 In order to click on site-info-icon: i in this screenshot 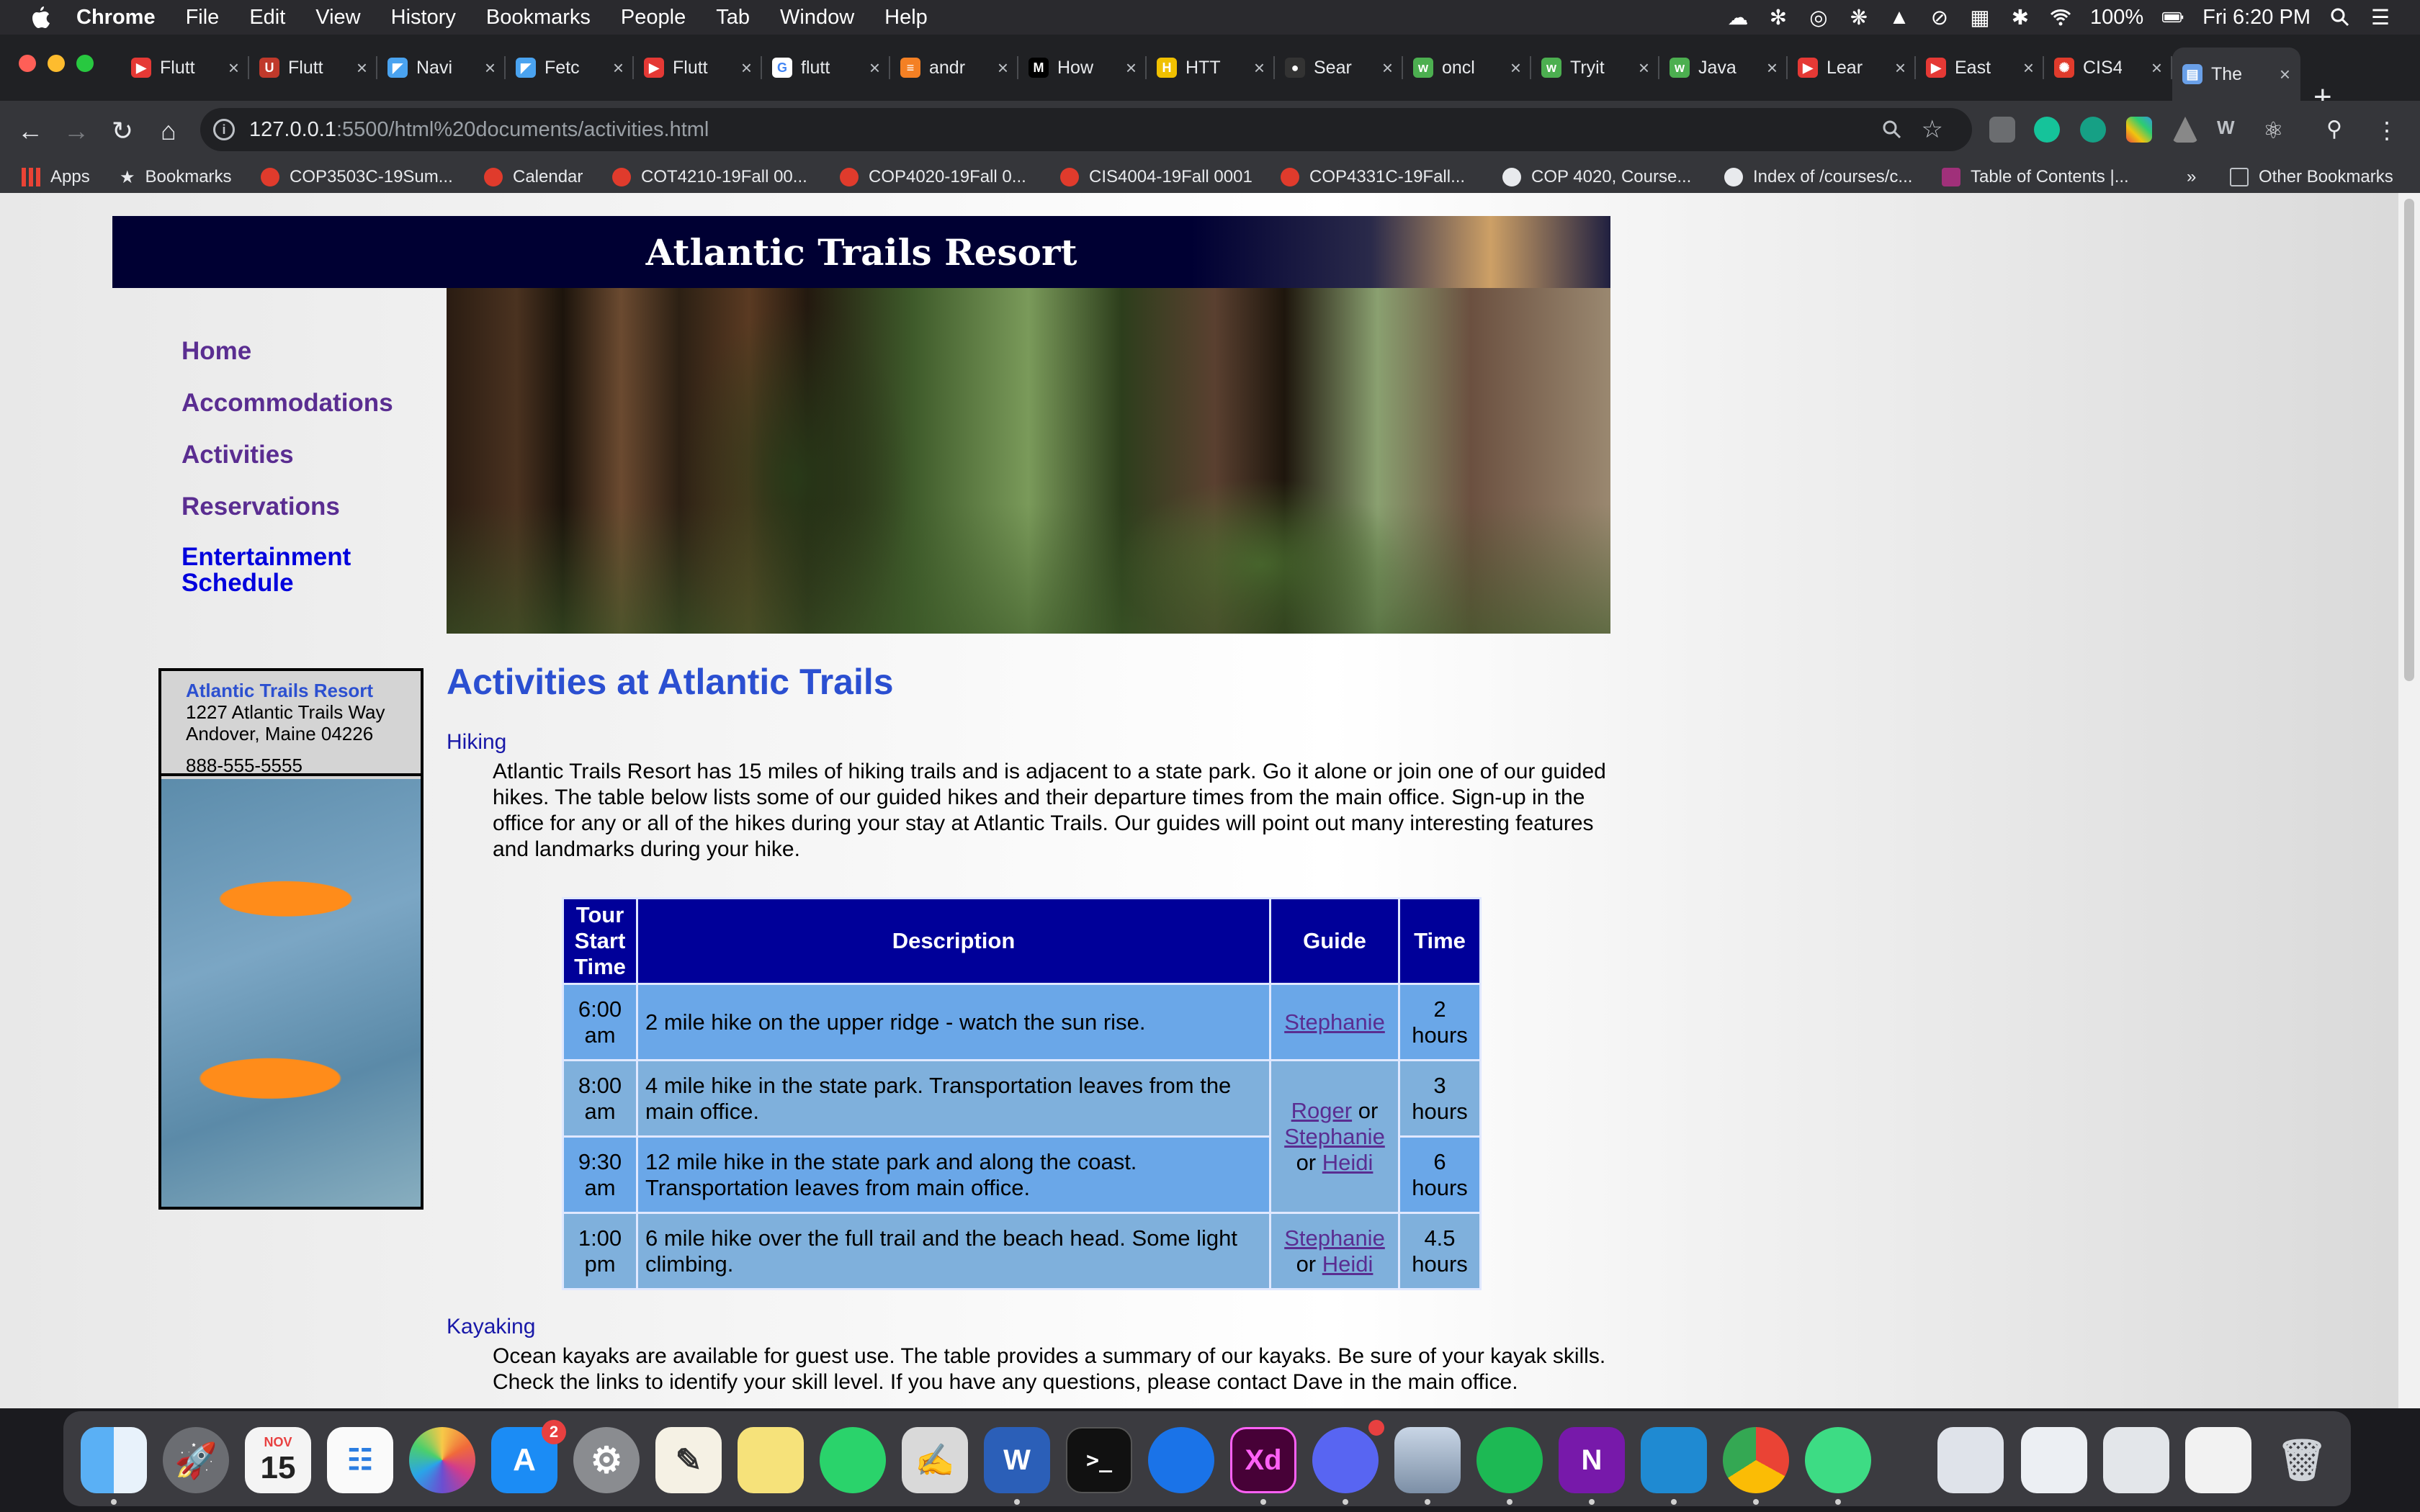, I will do `click(224, 129)`.